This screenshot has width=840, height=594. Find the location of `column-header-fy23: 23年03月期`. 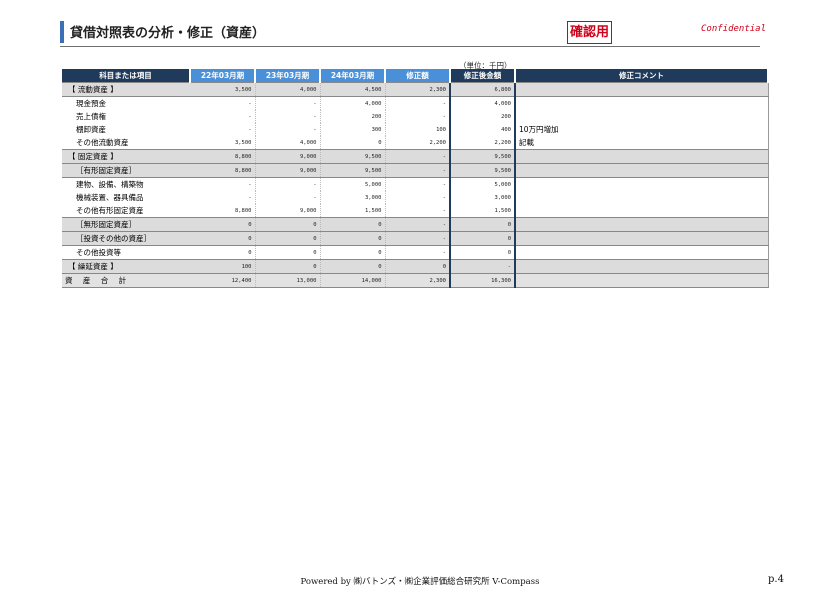

column-header-fy23: 23年03月期 is located at coordinates (288, 76).